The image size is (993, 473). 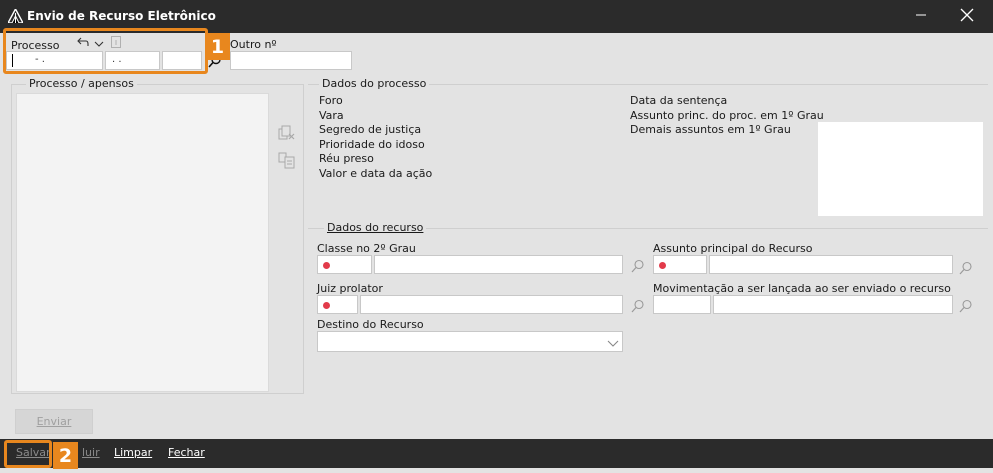 I want to click on prioridade-idoso-label: Prioridade do idoso, so click(x=372, y=144).